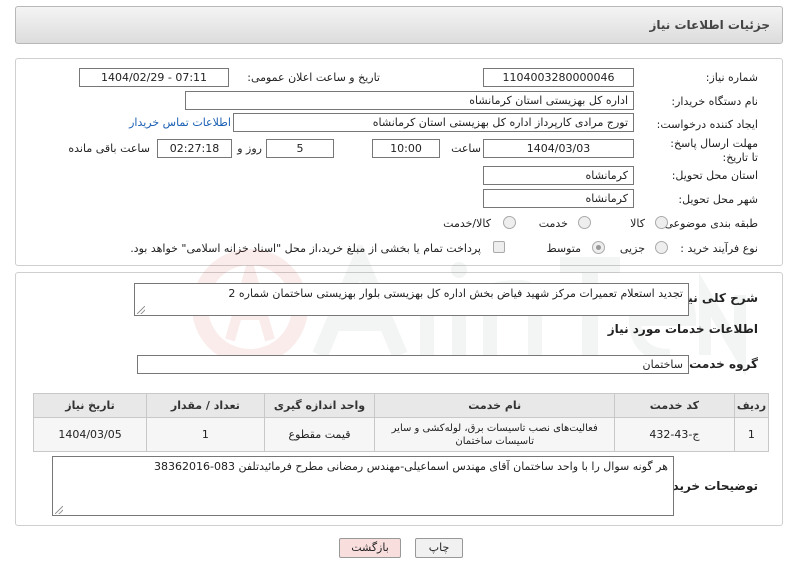 This screenshot has width=788, height=574. I want to click on cell-need-date: 1404/03/05, so click(90, 434).